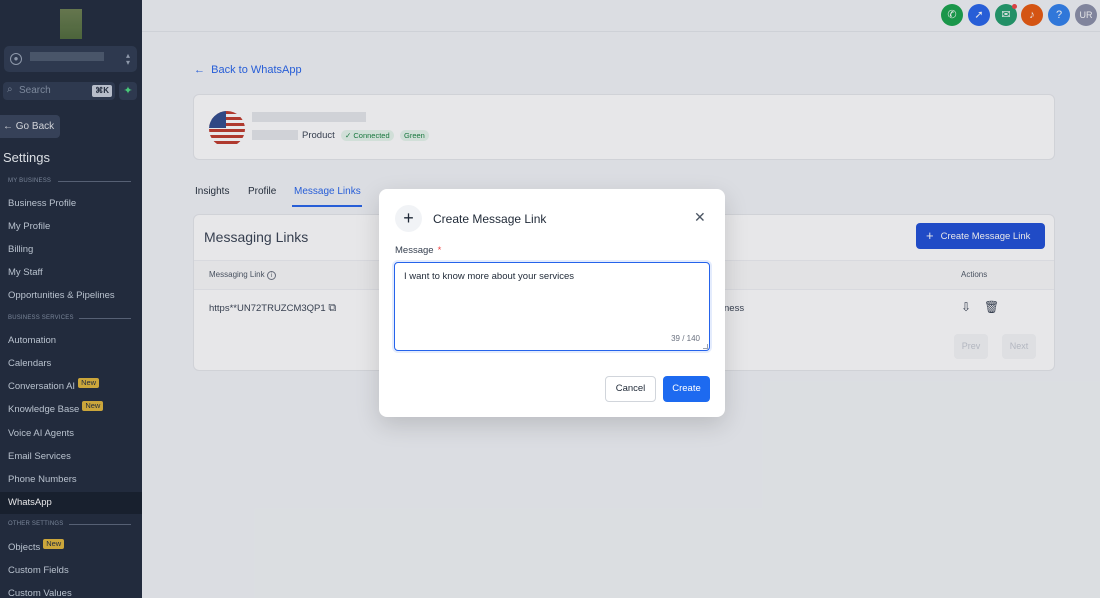 Image resolution: width=1100 pixels, height=598 pixels. What do you see at coordinates (408, 218) in the screenshot?
I see `plus-icon: +` at bounding box center [408, 218].